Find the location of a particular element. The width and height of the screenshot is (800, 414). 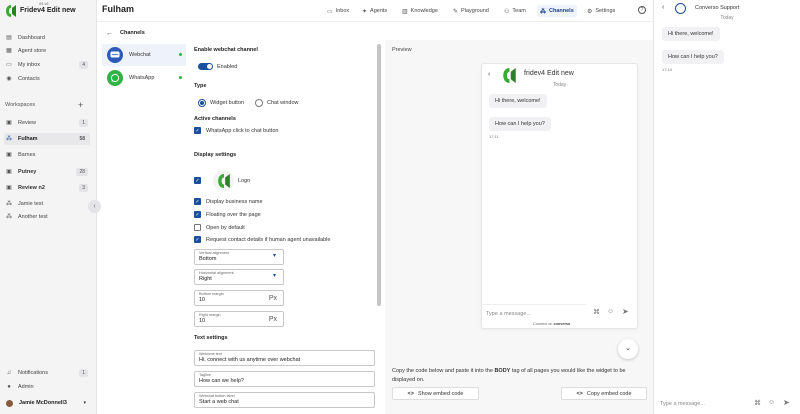

inbox-count-badge: 4 is located at coordinates (83, 65).